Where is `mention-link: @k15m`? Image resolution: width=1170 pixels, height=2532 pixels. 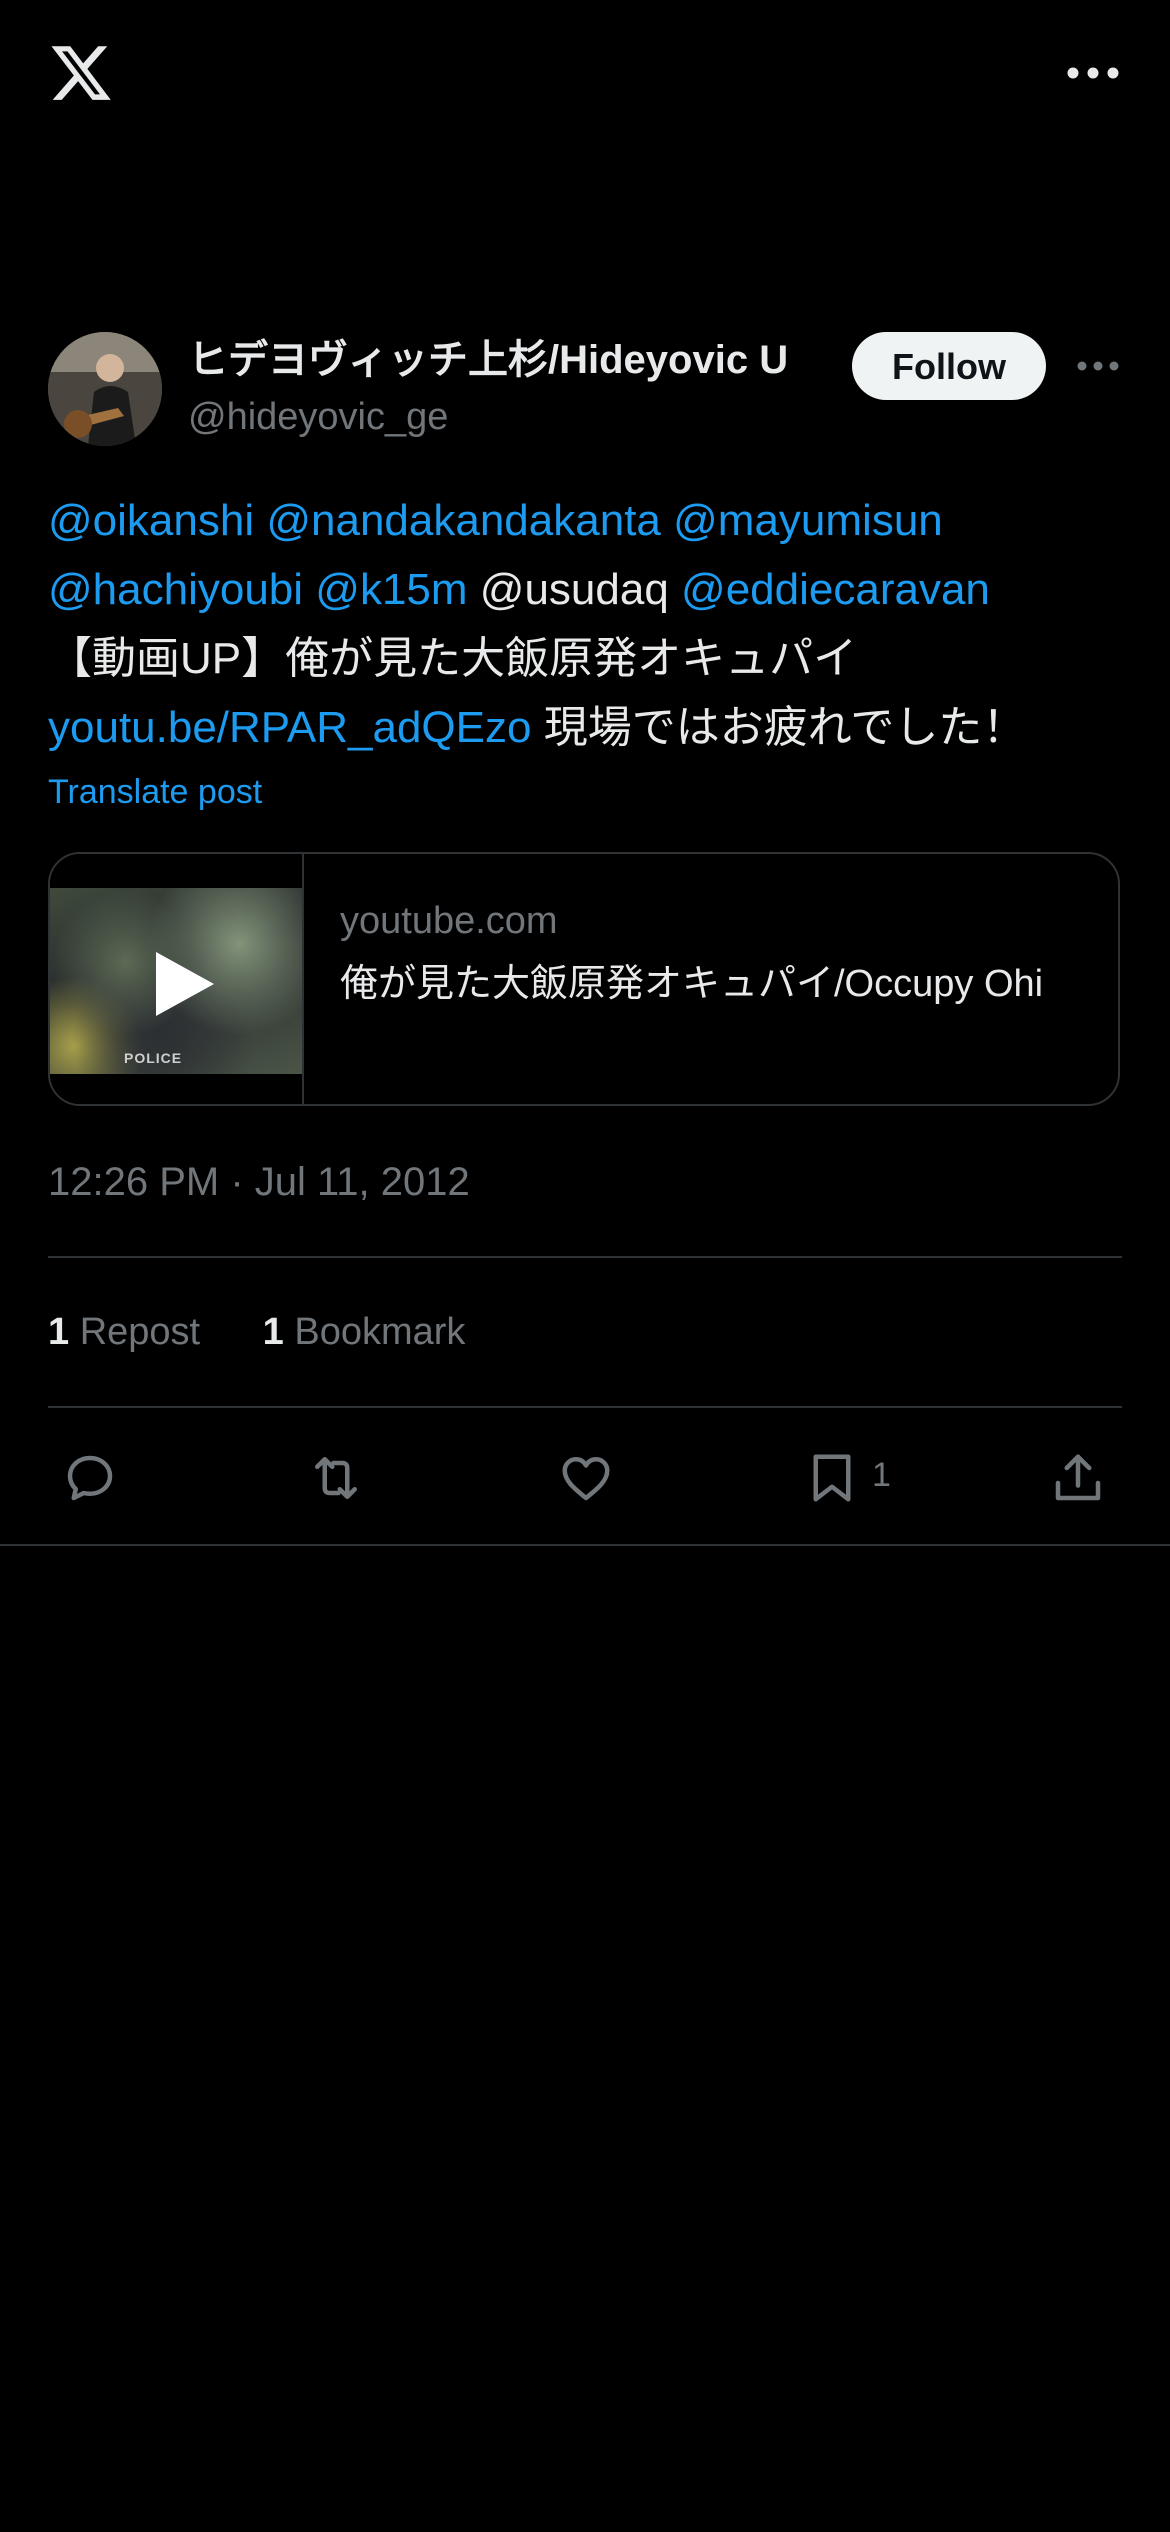 mention-link: @k15m is located at coordinates (391, 589).